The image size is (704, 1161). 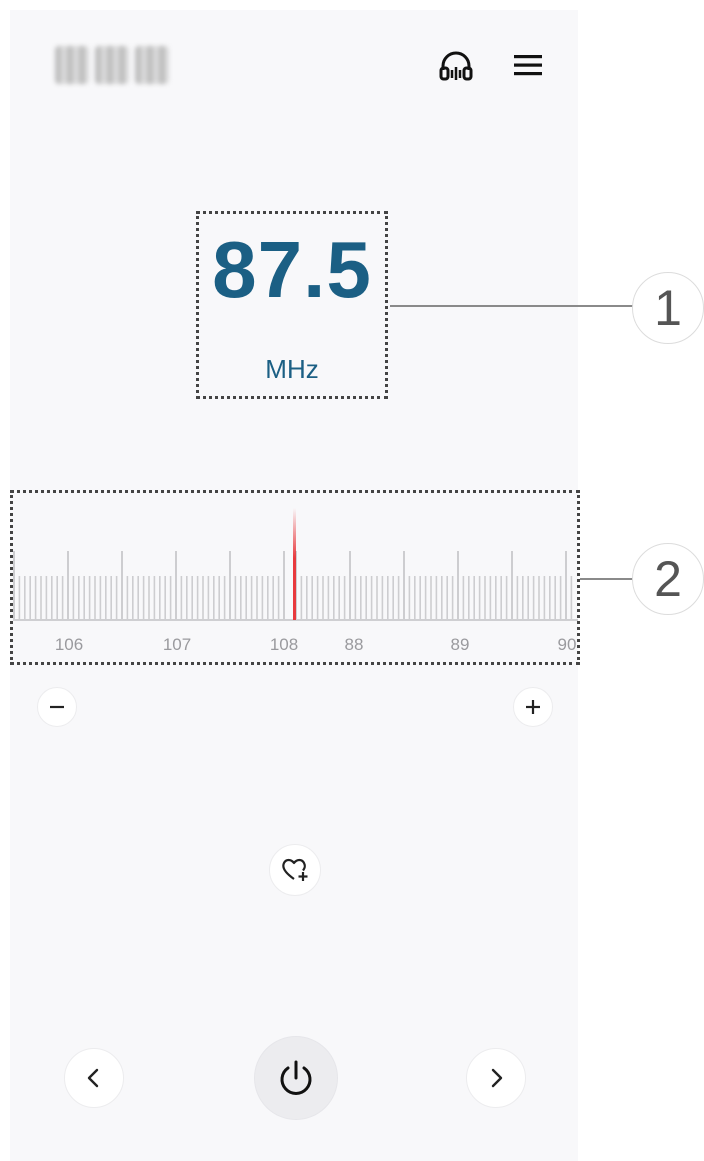 What do you see at coordinates (460, 644) in the screenshot?
I see `dial-label: 89` at bounding box center [460, 644].